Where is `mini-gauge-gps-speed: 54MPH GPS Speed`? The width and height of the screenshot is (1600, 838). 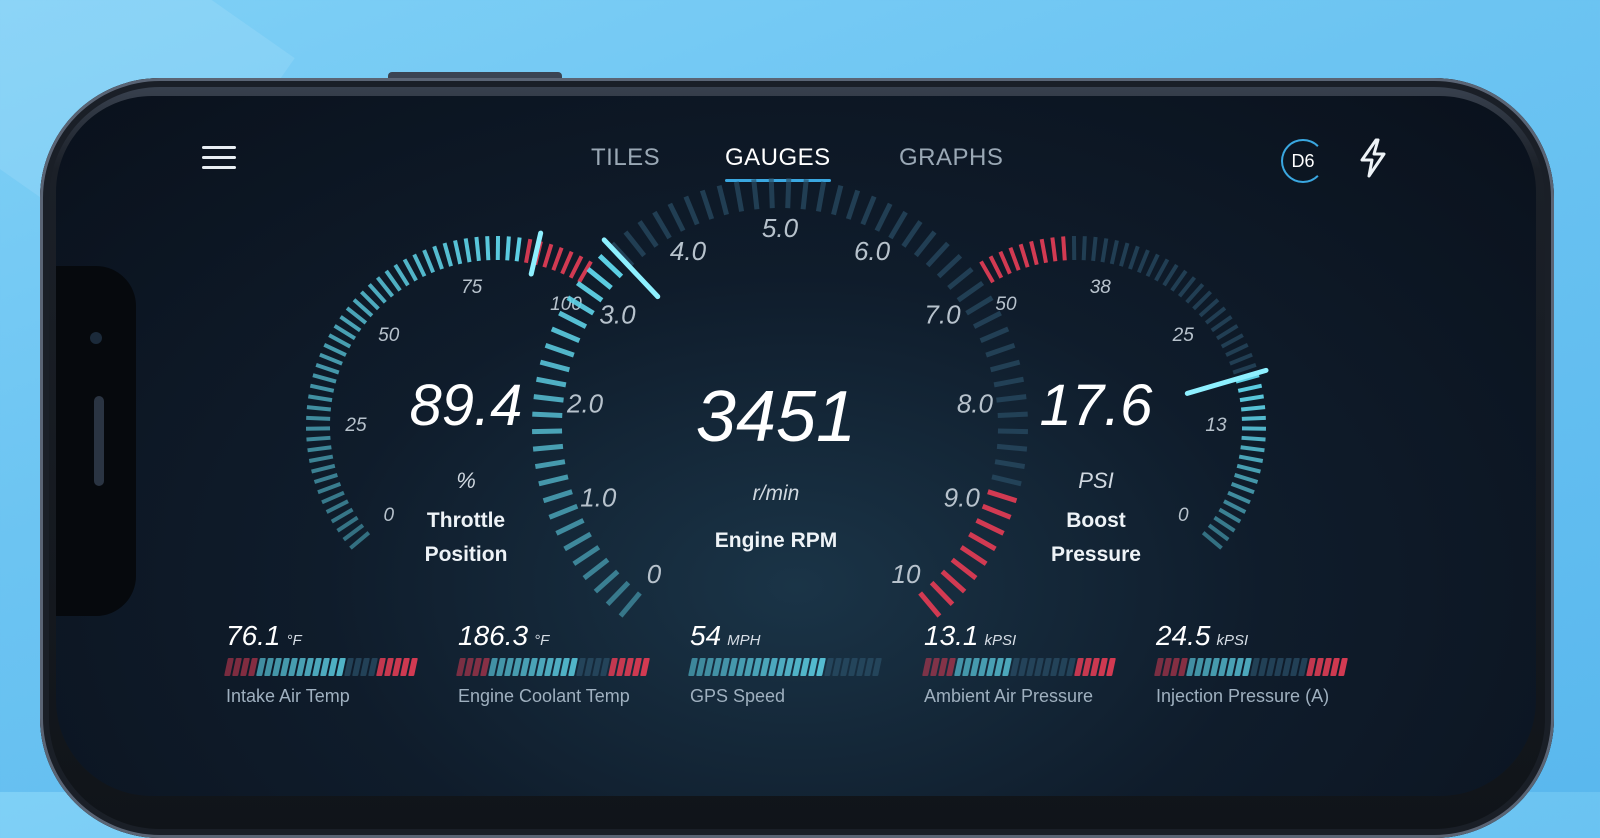 mini-gauge-gps-speed: 54MPH GPS Speed is located at coordinates (785, 663).